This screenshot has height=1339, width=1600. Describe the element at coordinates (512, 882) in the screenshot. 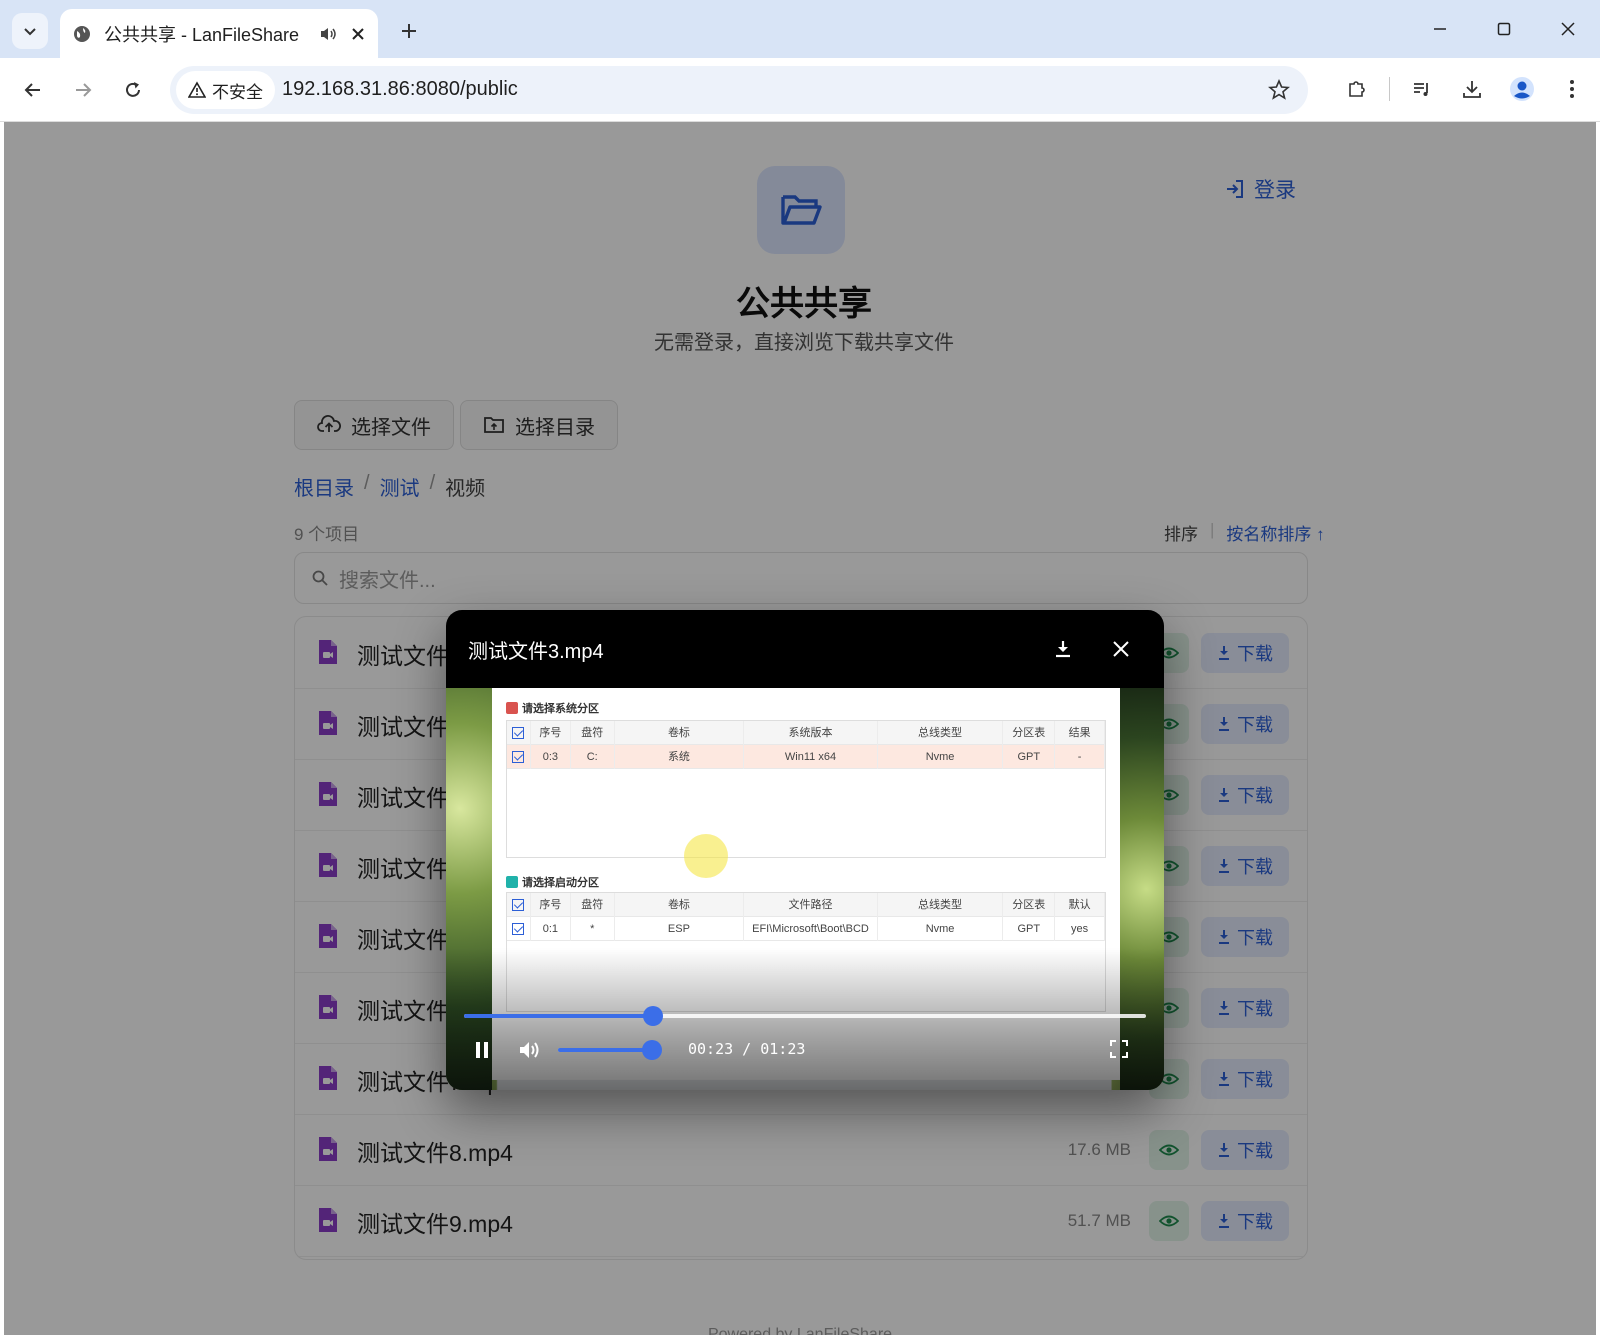

I see `boot-icon` at that location.